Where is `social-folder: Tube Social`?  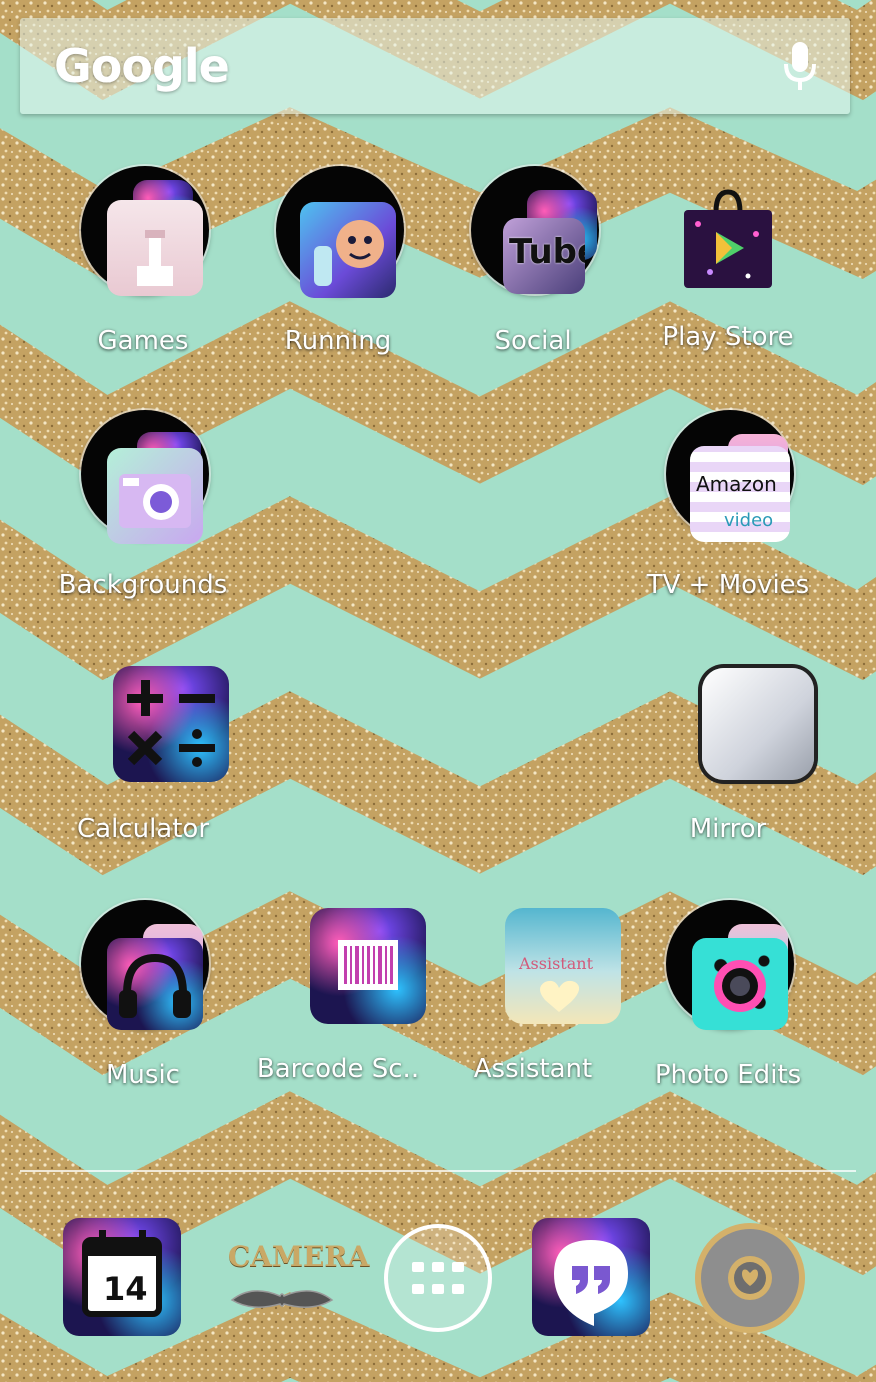
social-folder: Tube Social is located at coordinates (533, 259).